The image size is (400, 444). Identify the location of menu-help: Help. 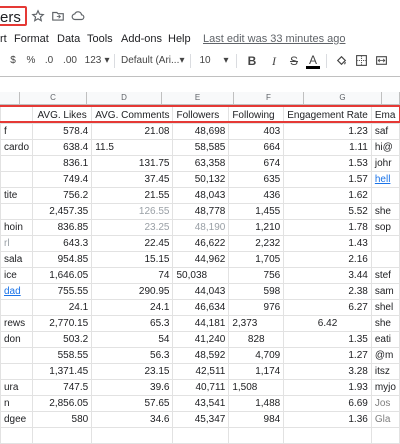
(179, 39).